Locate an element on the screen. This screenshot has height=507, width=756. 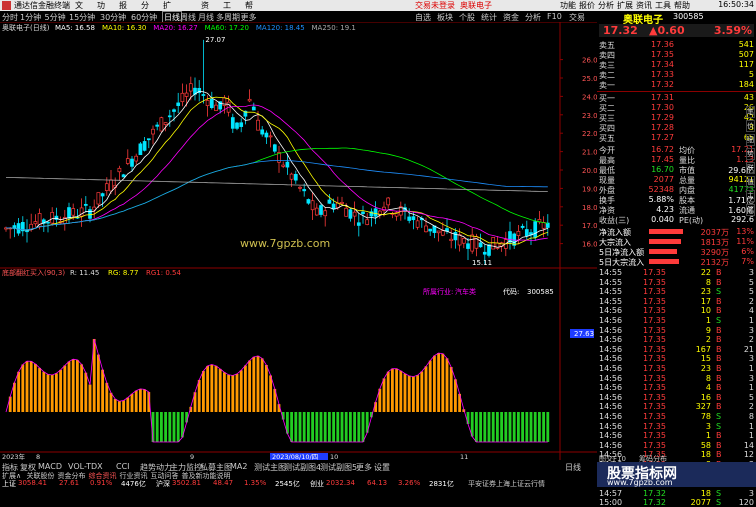
index-change-0: 27.61 is located at coordinates (69, 483).